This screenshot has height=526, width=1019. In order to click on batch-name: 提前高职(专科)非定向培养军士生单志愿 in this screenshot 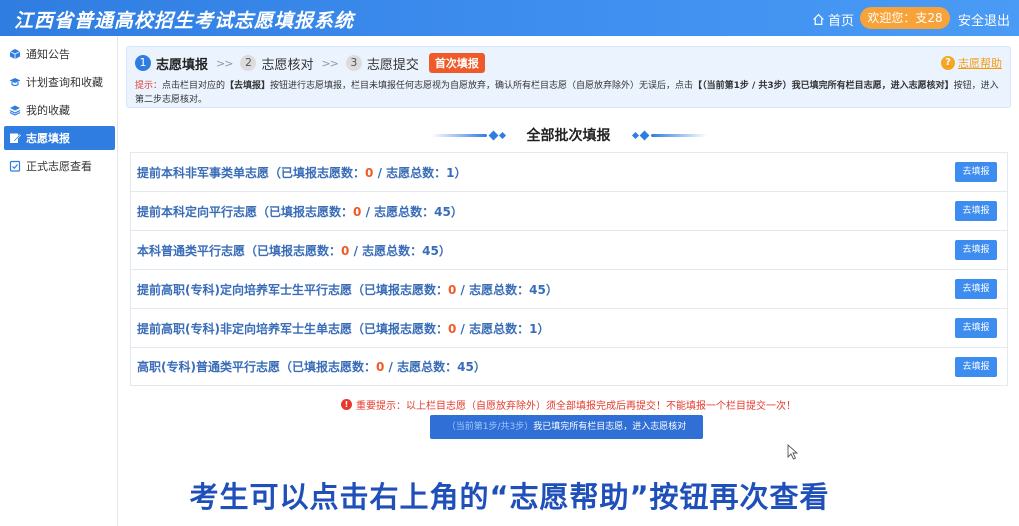, I will do `click(244, 328)`.